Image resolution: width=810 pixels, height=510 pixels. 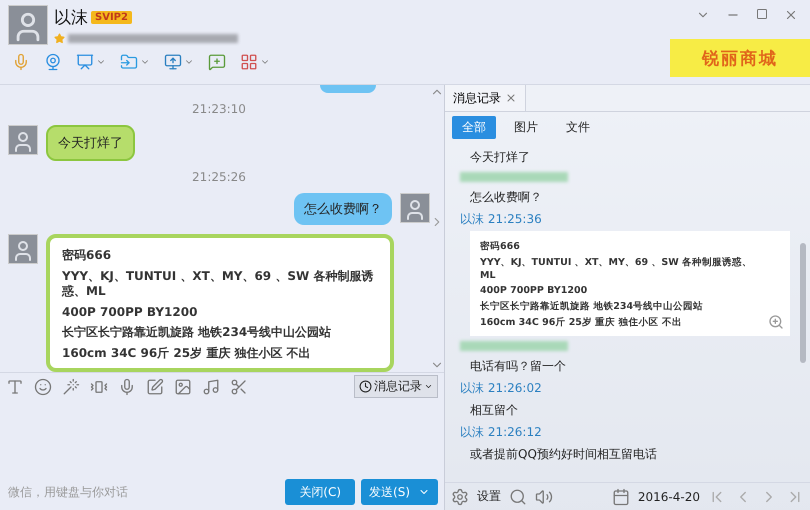 I want to click on zoom-in-icon, so click(x=776, y=322).